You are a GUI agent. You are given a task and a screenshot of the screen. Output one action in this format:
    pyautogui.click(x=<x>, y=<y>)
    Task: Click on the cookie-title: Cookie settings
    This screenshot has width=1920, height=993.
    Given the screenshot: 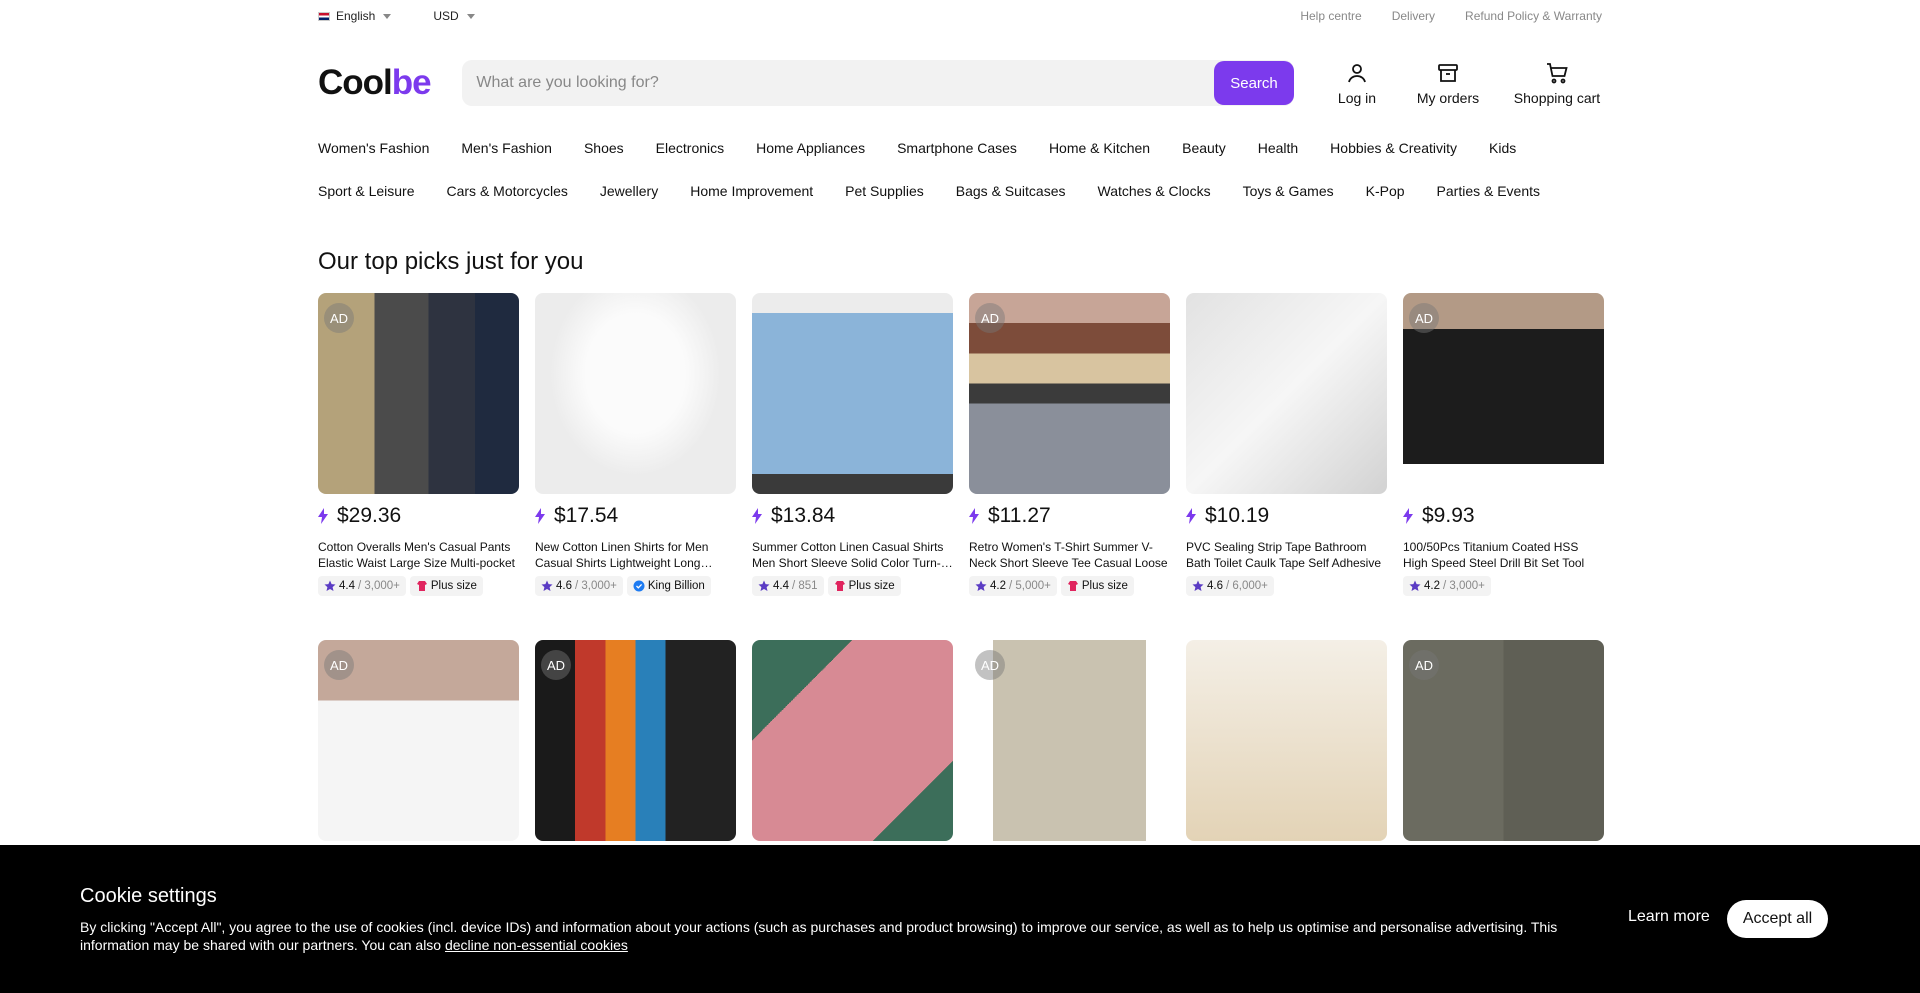 What is the action you would take?
    pyautogui.click(x=148, y=896)
    